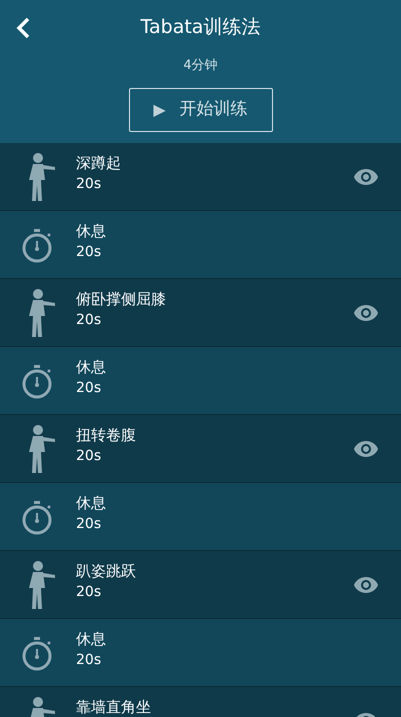 Image resolution: width=401 pixels, height=717 pixels. Describe the element at coordinates (200, 66) in the screenshot. I see `total-duration: 4分钟` at that location.